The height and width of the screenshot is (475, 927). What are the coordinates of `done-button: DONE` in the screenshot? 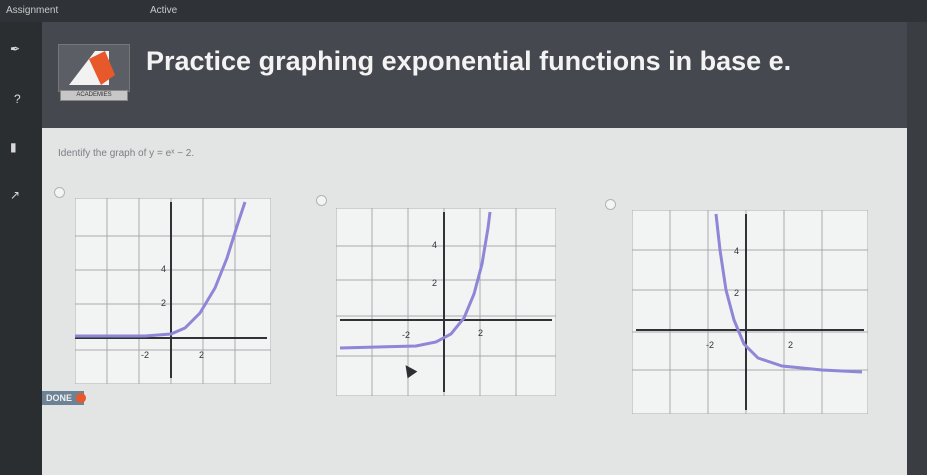 It's located at (64, 398).